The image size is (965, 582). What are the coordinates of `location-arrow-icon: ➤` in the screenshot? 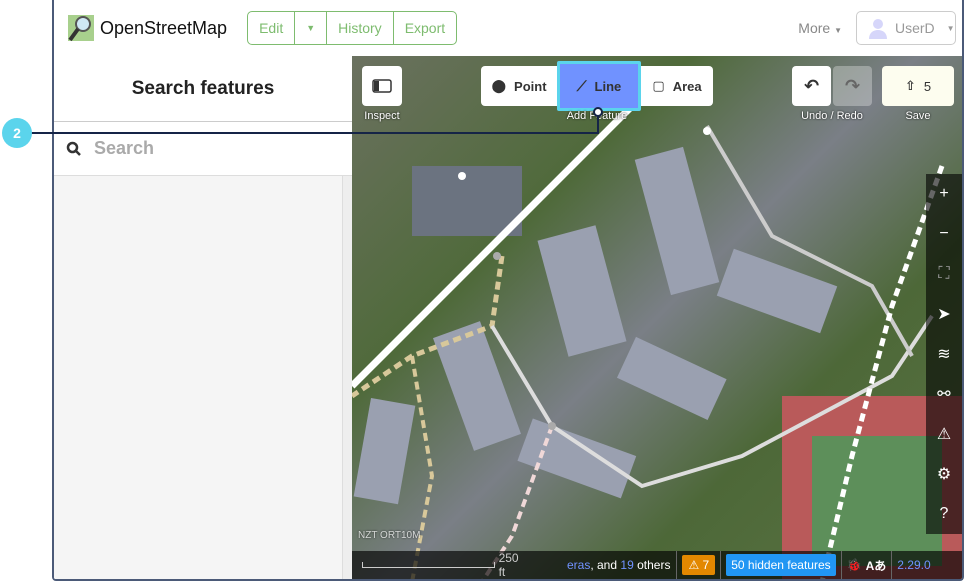 It's located at (944, 314).